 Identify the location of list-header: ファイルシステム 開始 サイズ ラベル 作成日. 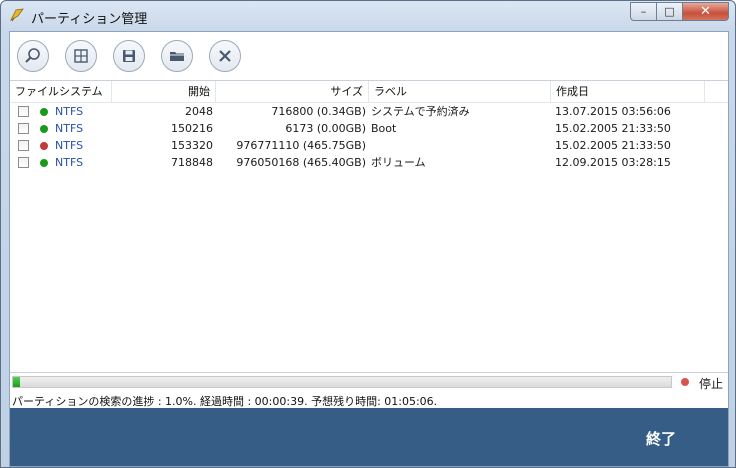
(369, 92).